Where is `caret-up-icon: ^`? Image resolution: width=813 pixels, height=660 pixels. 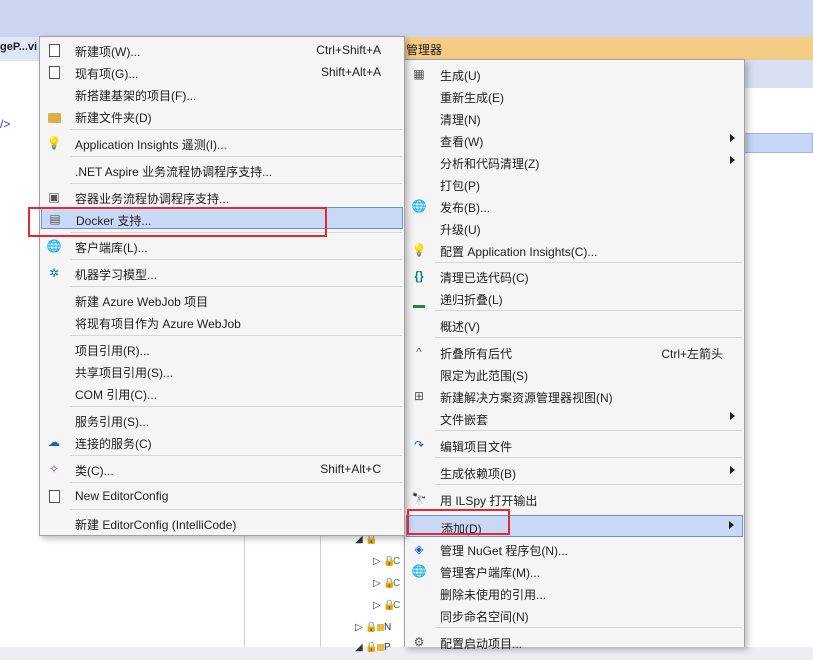
caret-up-icon: ^ is located at coordinates (419, 352).